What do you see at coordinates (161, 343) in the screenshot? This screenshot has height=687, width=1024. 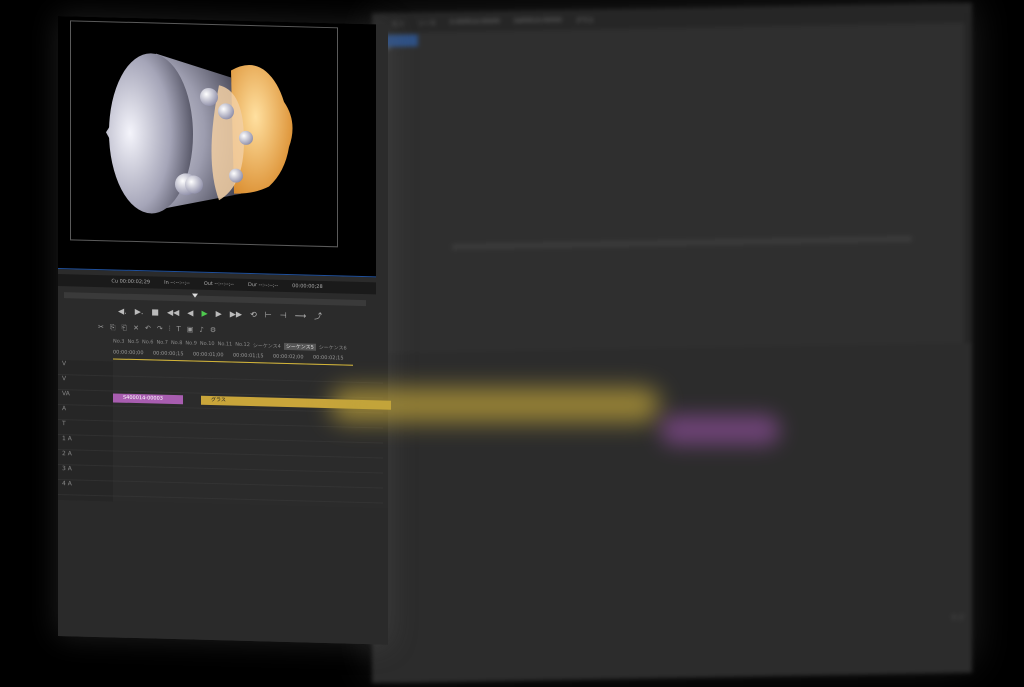 I see `tab-no7: No.7` at bounding box center [161, 343].